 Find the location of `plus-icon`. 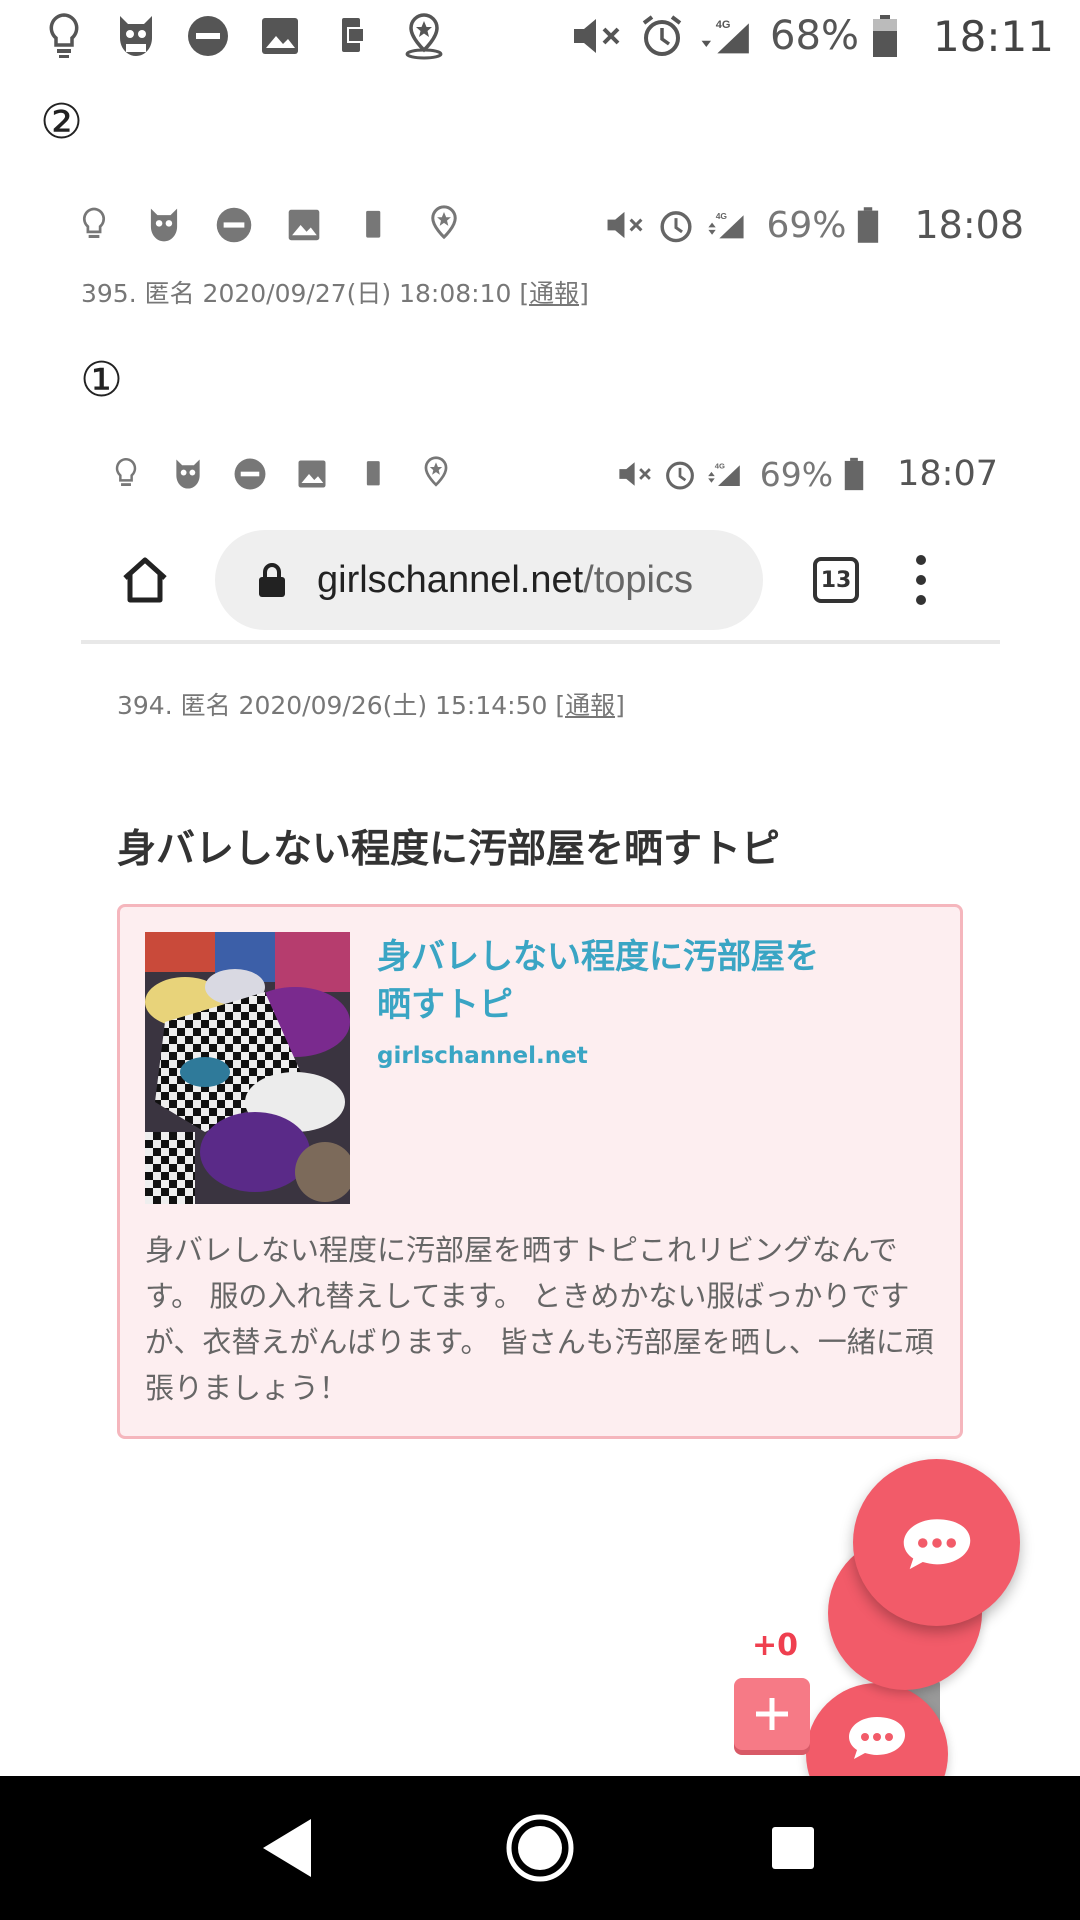

plus-icon is located at coordinates (772, 1714).